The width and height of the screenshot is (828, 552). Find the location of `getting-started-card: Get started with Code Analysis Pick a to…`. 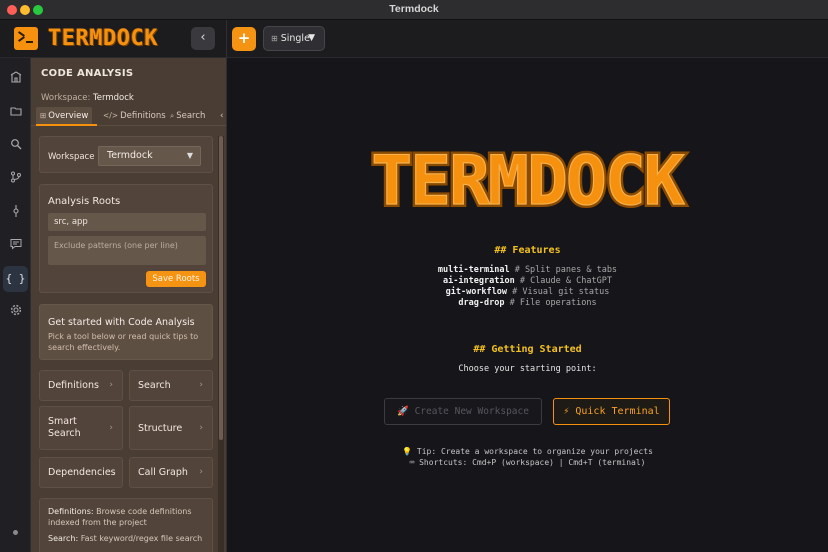

getting-started-card: Get started with Code Analysis Pick a to… is located at coordinates (126, 332).